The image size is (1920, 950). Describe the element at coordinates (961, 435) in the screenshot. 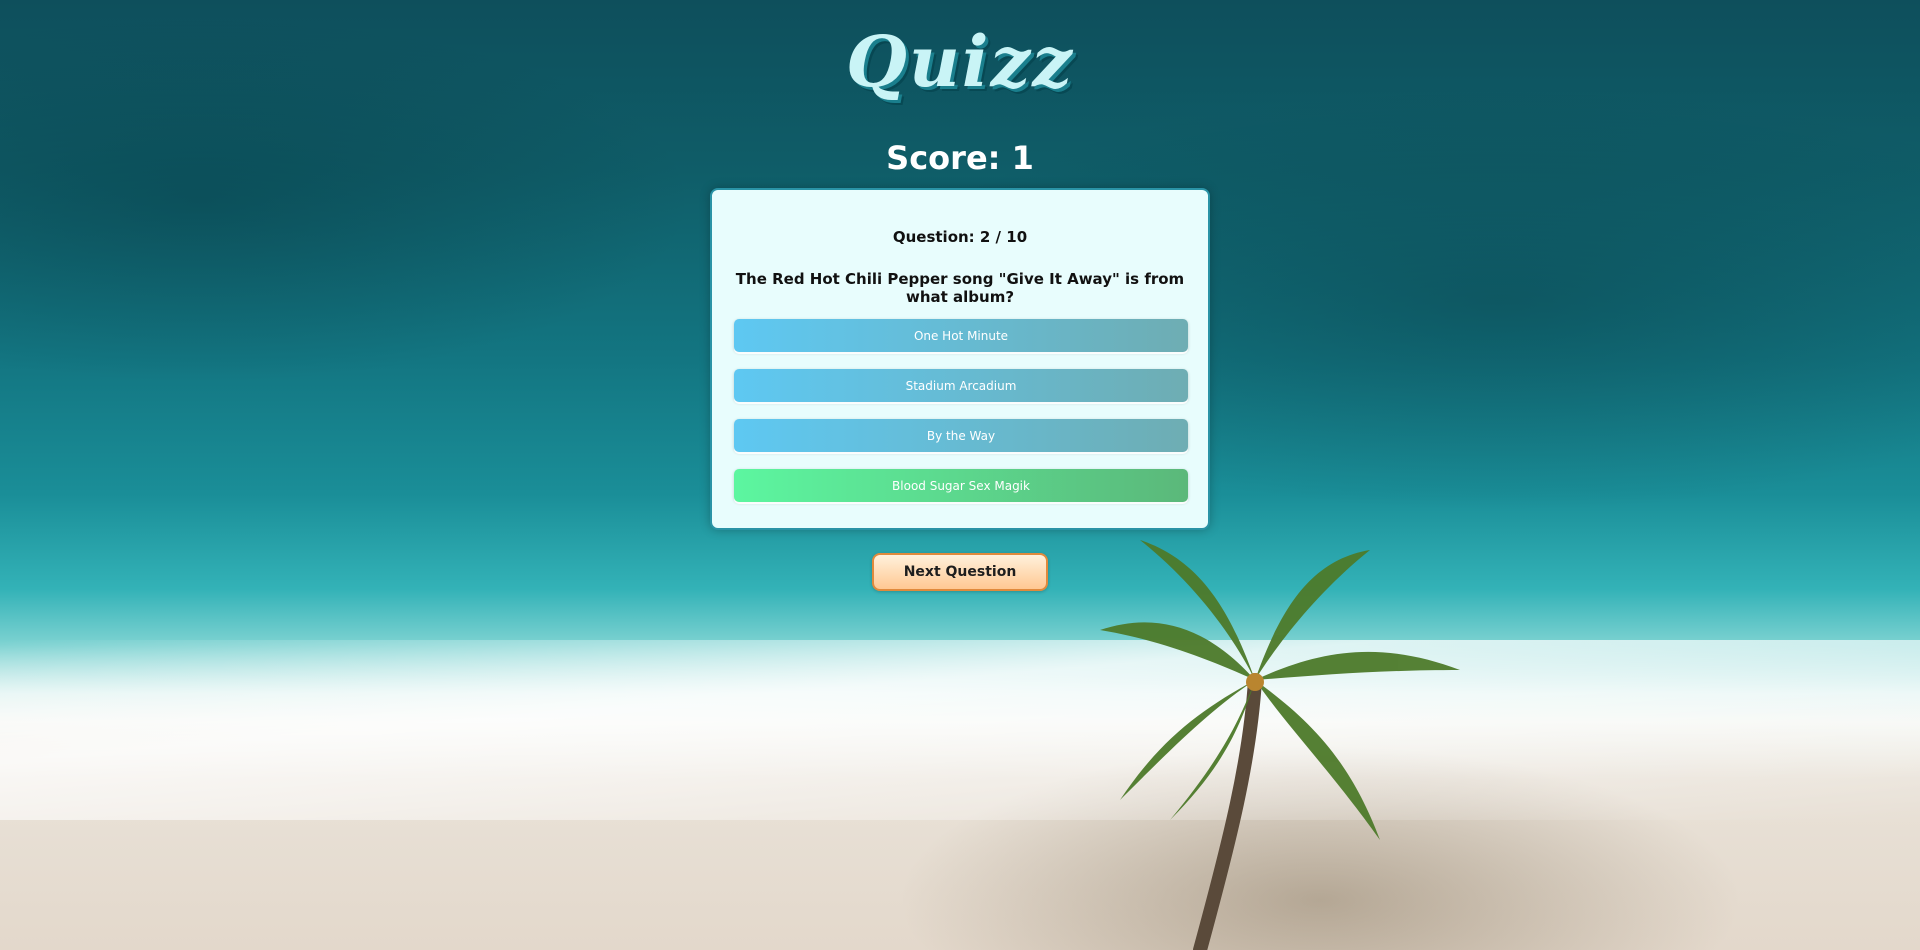

I see `answer-button: By the Way` at that location.